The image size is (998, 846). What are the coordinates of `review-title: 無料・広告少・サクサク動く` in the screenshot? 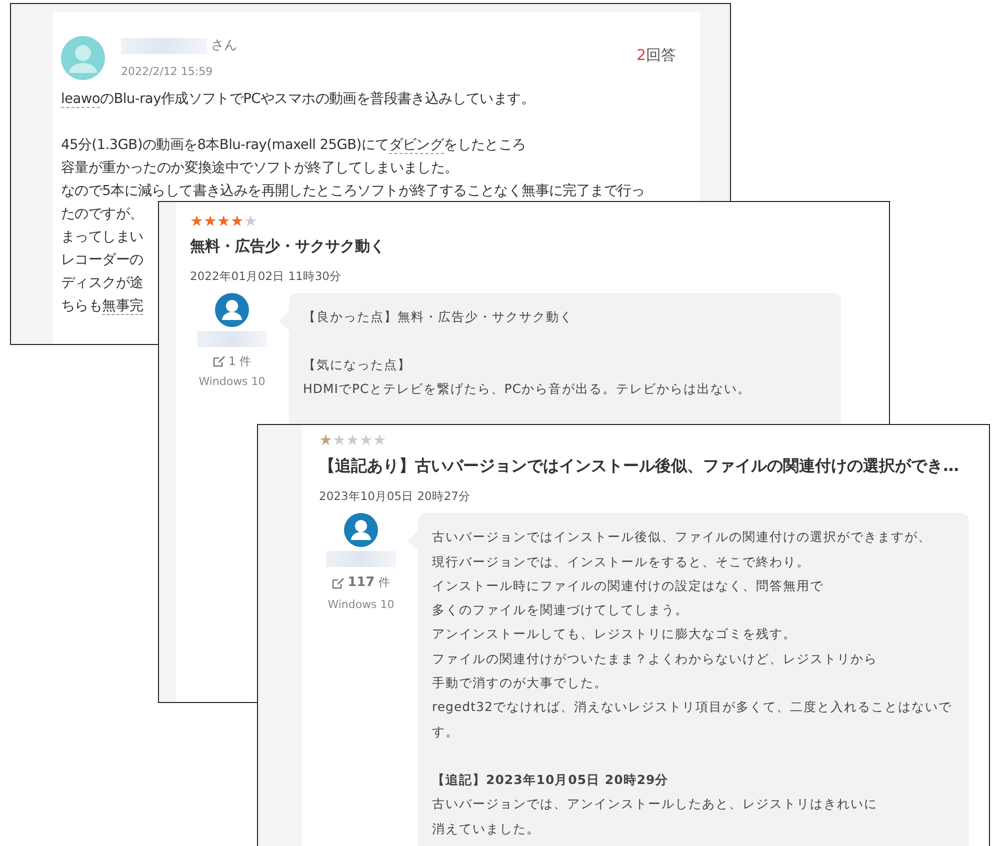 It's located at (288, 246).